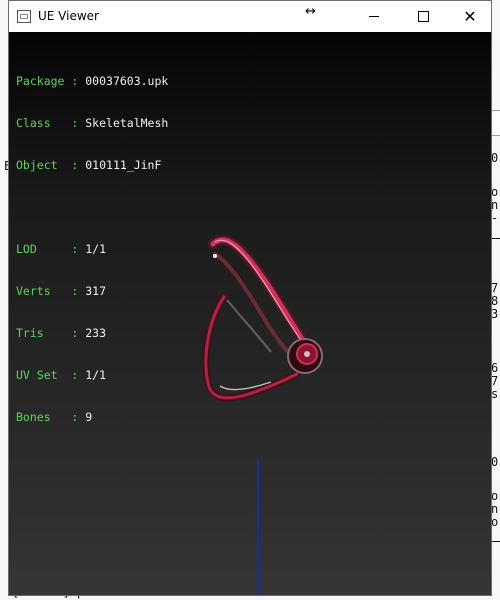 Image resolution: width=500 pixels, height=600 pixels. I want to click on minimize-button, so click(374, 16).